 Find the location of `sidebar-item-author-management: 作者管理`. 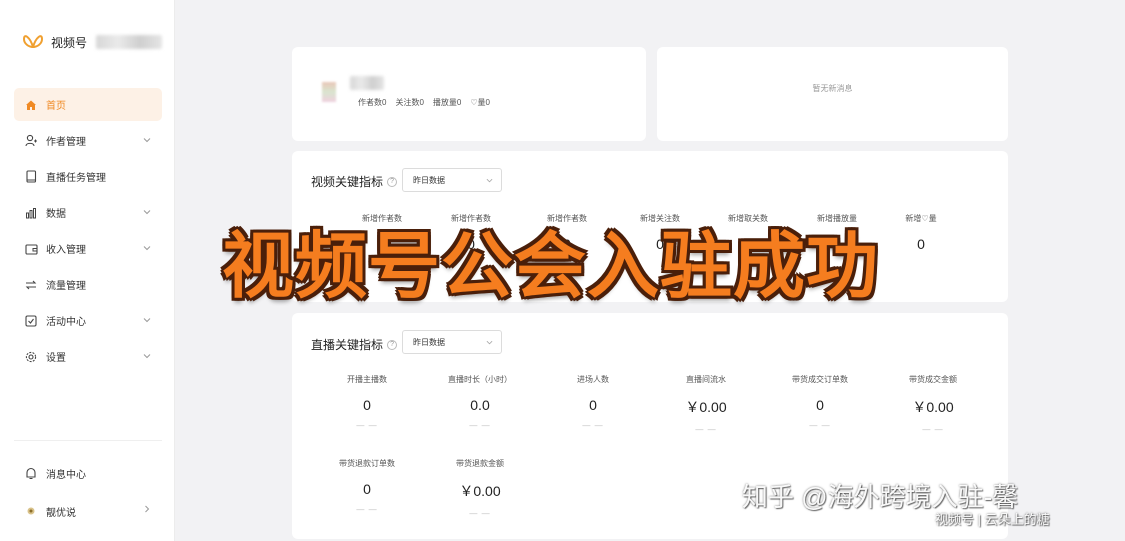

sidebar-item-author-management: 作者管理 is located at coordinates (88, 140).